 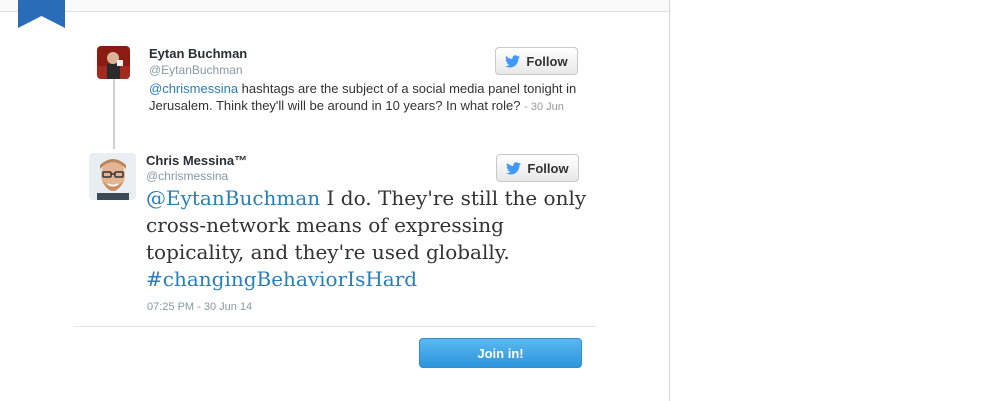 I want to click on panel-top-border, so click(x=334, y=6).